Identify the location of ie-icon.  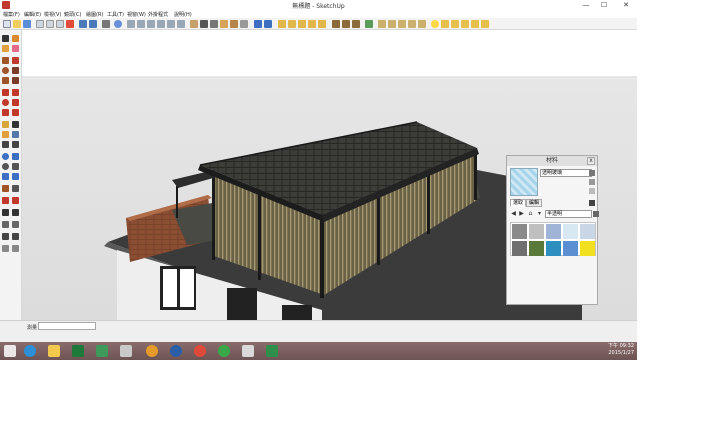
(30, 351).